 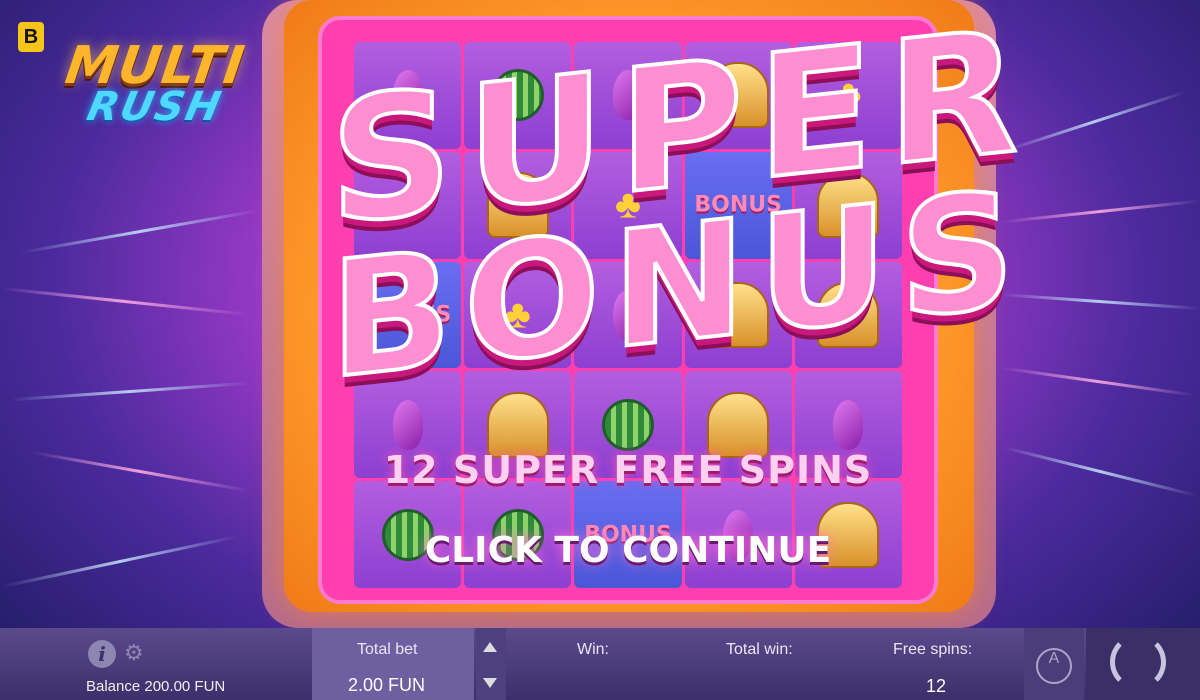 What do you see at coordinates (848, 424) in the screenshot?
I see `eggplant-icon` at bounding box center [848, 424].